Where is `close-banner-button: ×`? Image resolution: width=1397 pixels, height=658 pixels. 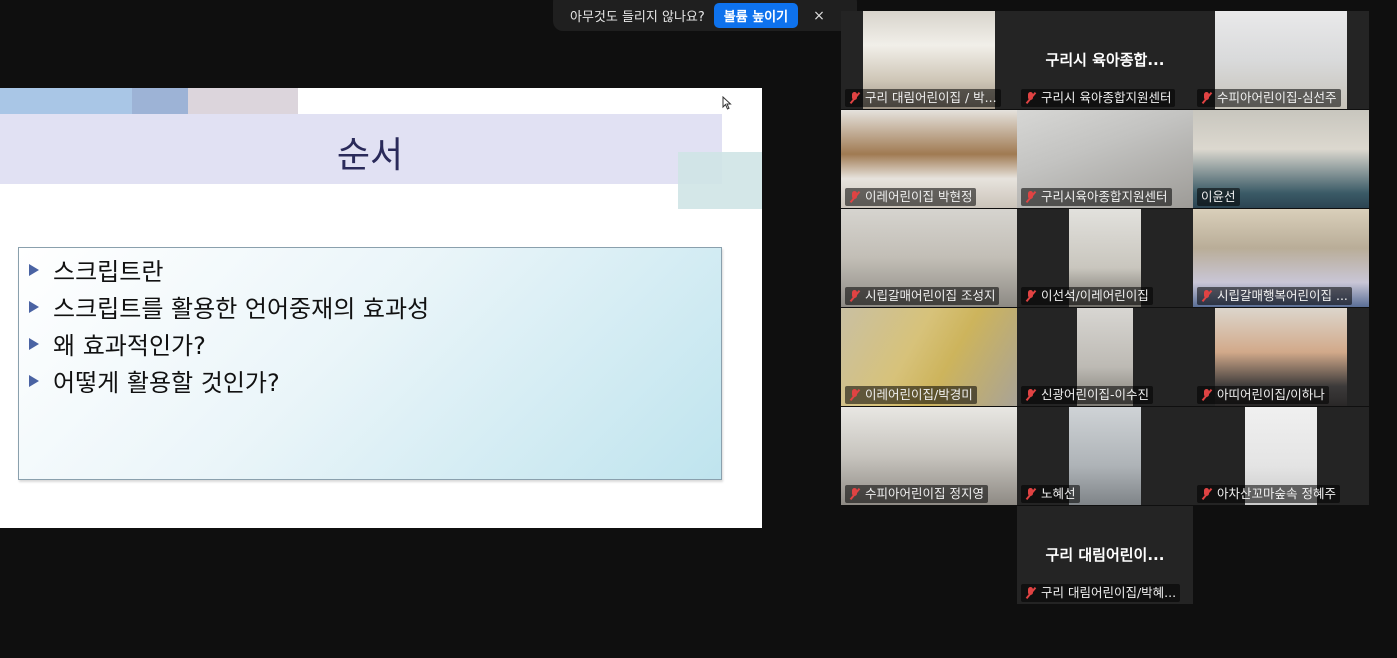 close-banner-button: × is located at coordinates (819, 16).